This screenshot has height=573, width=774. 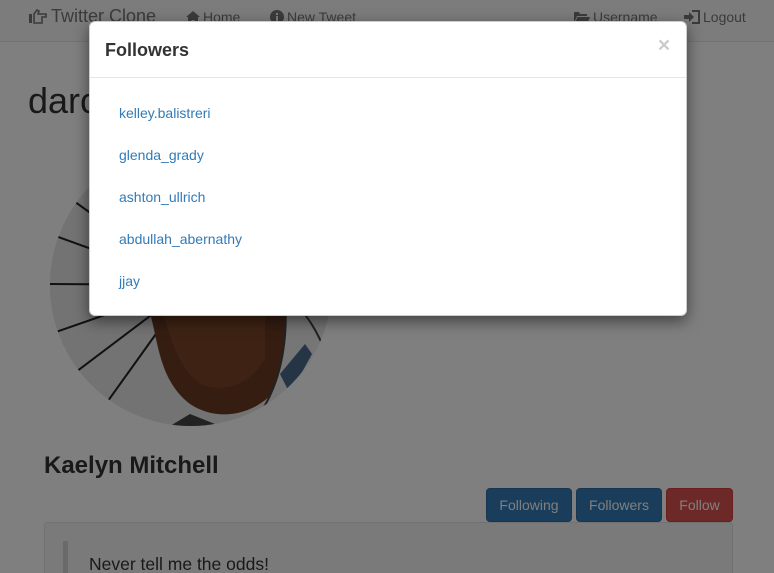 What do you see at coordinates (165, 113) in the screenshot?
I see `follower-link: kelley.balistreri` at bounding box center [165, 113].